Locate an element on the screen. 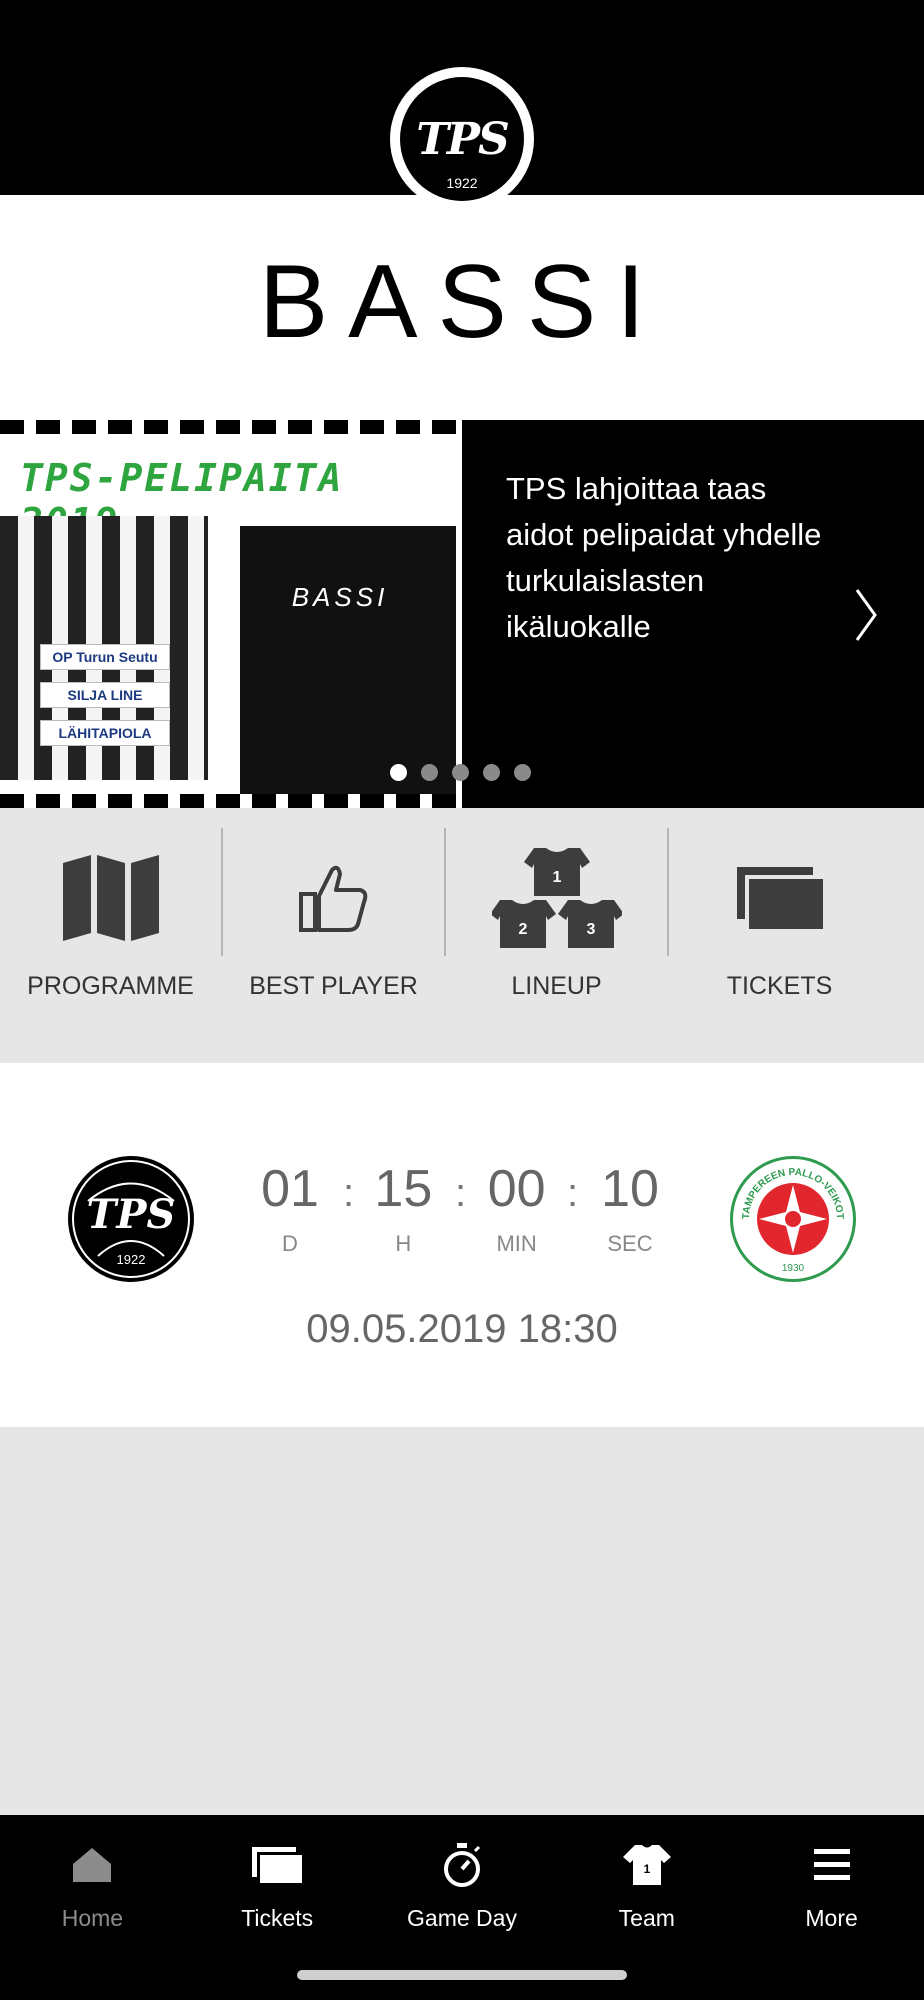  minutes-unit: 00 MIN is located at coordinates (517, 1210).